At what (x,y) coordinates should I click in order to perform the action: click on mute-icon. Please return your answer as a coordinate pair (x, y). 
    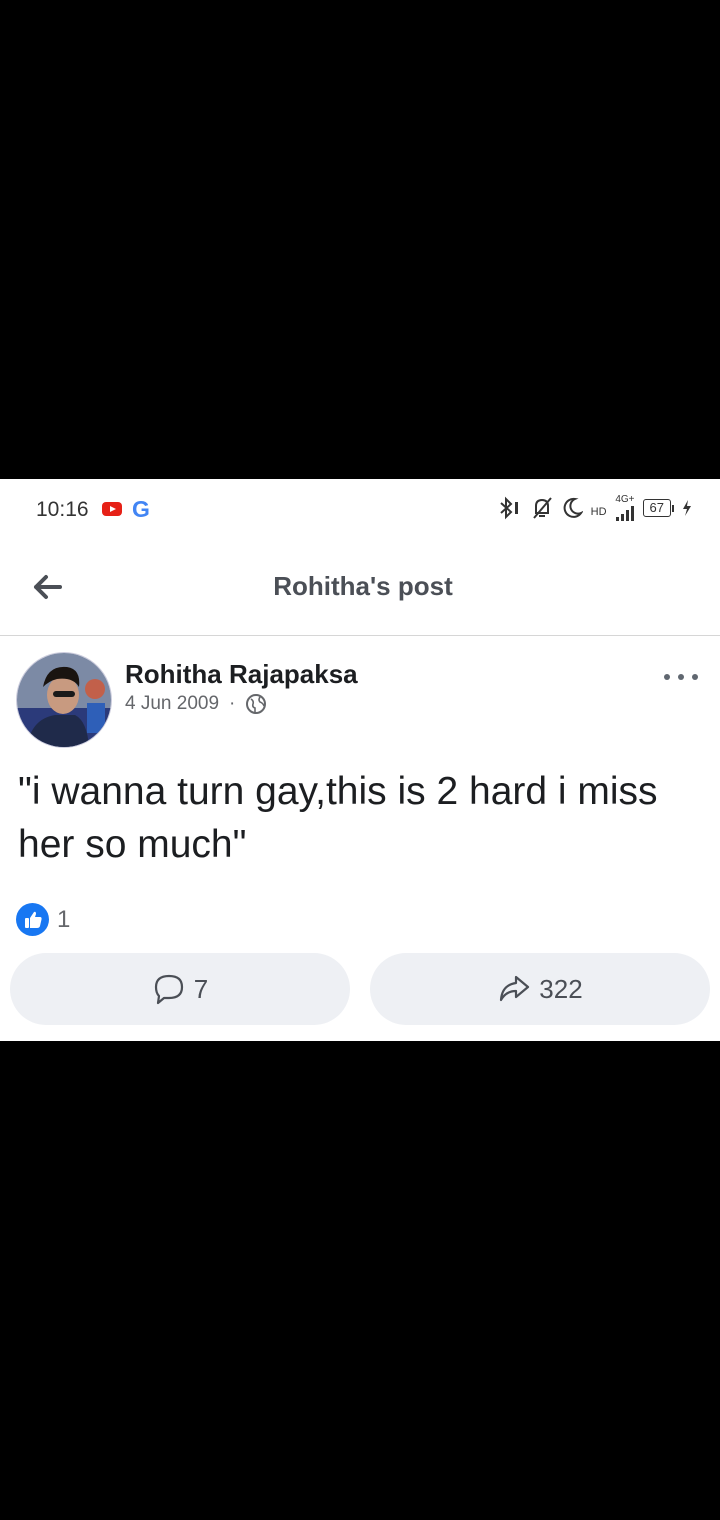
    Looking at the image, I should click on (542, 508).